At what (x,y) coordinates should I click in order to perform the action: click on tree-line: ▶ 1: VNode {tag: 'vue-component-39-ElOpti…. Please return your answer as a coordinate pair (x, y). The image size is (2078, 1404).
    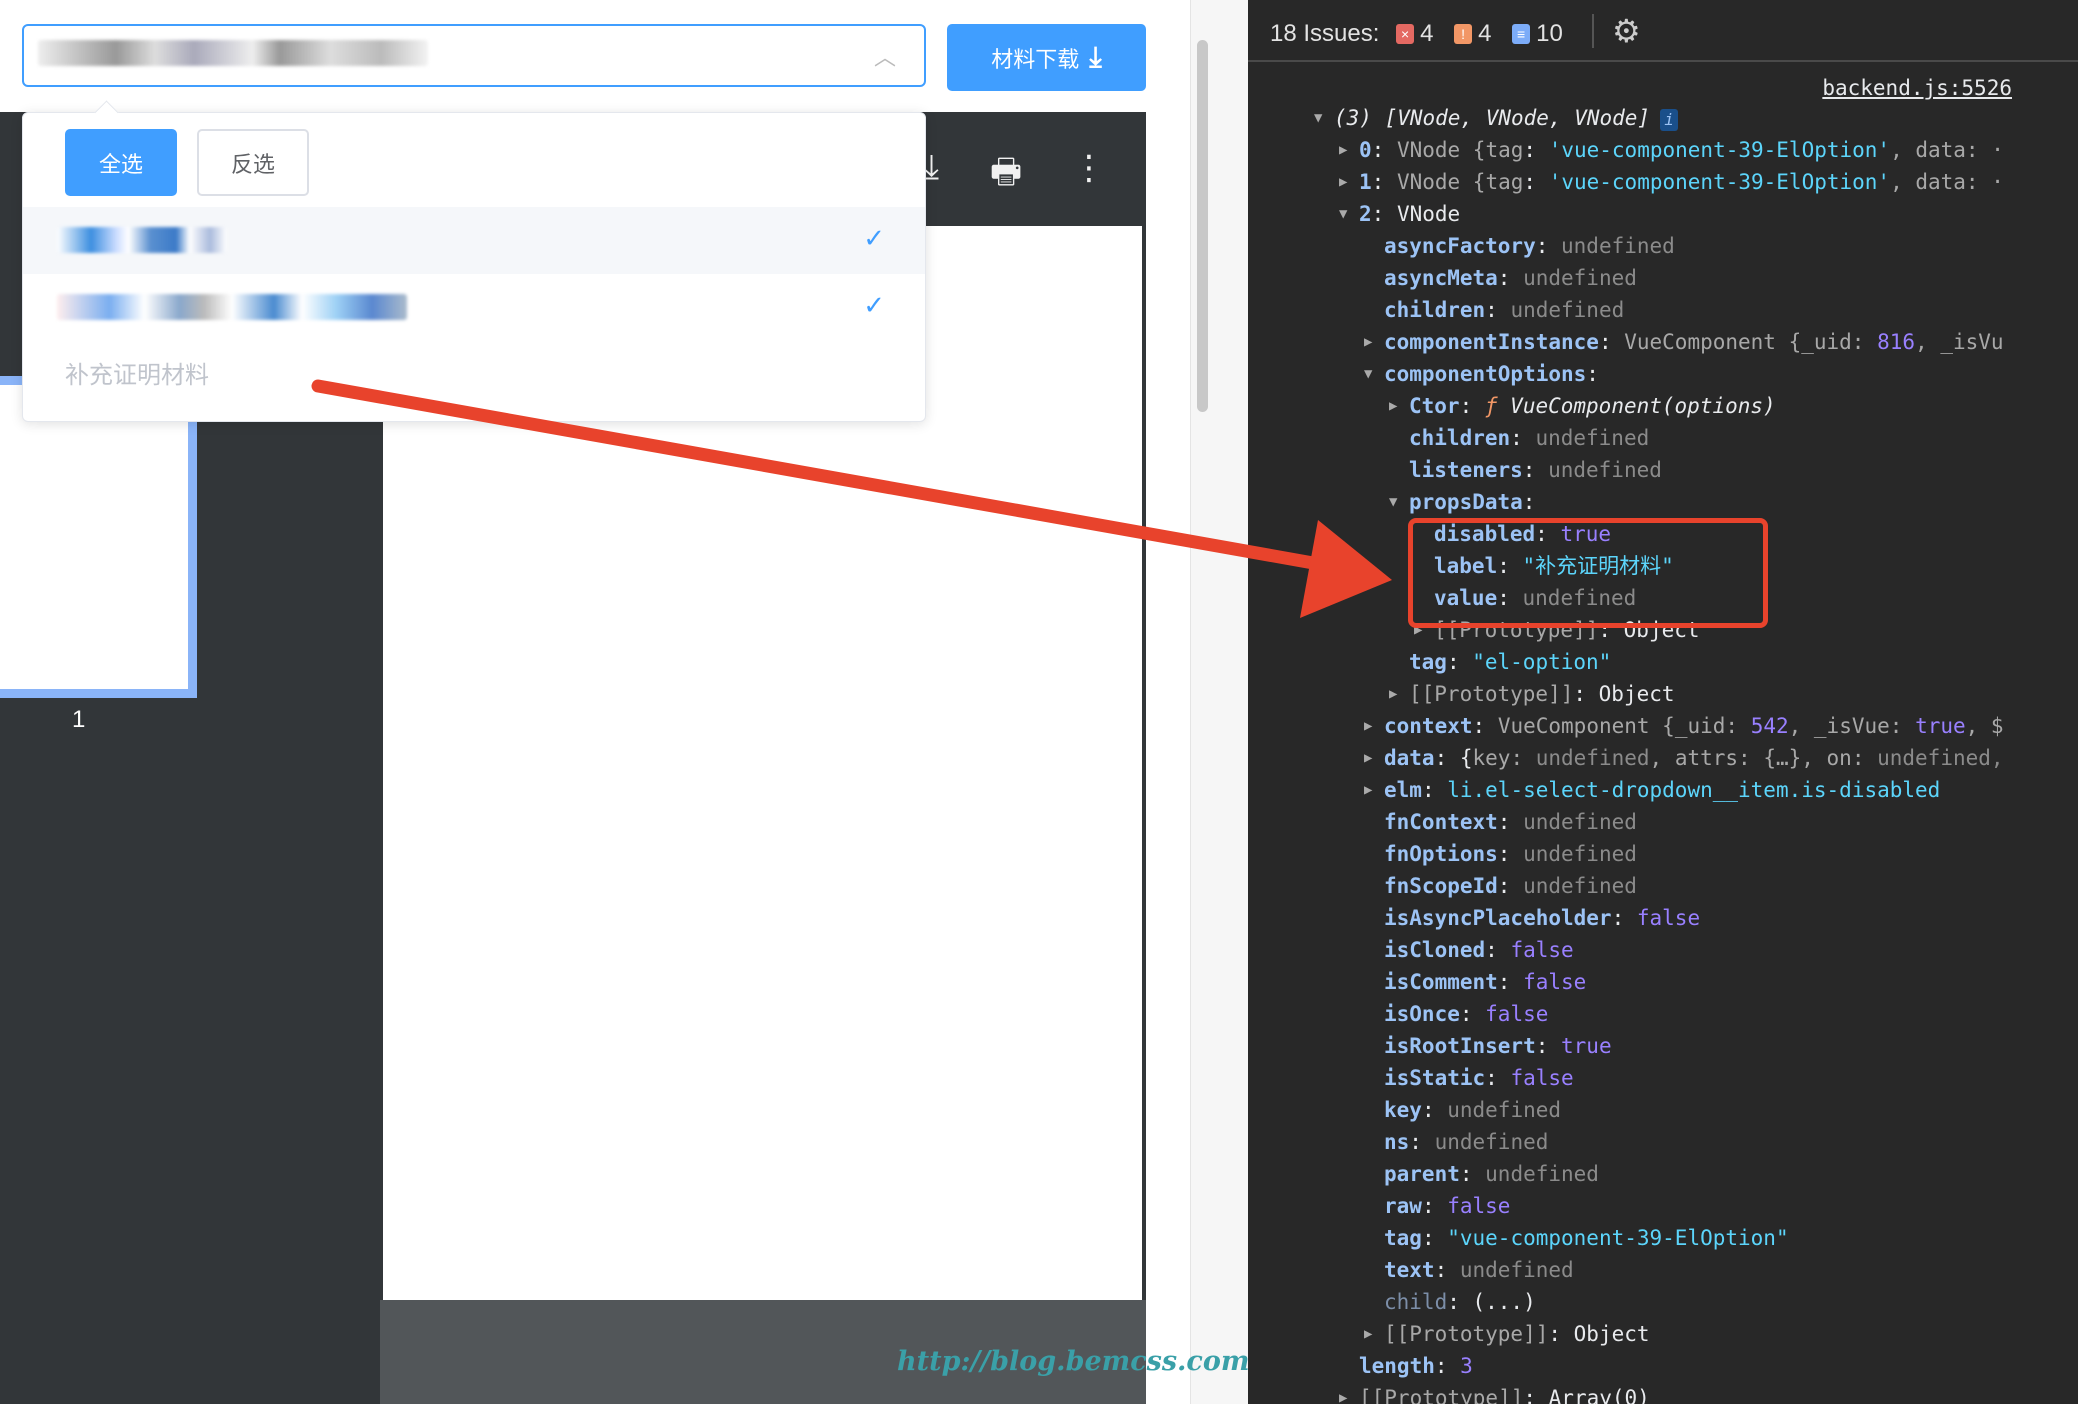
    Looking at the image, I should click on (1671, 182).